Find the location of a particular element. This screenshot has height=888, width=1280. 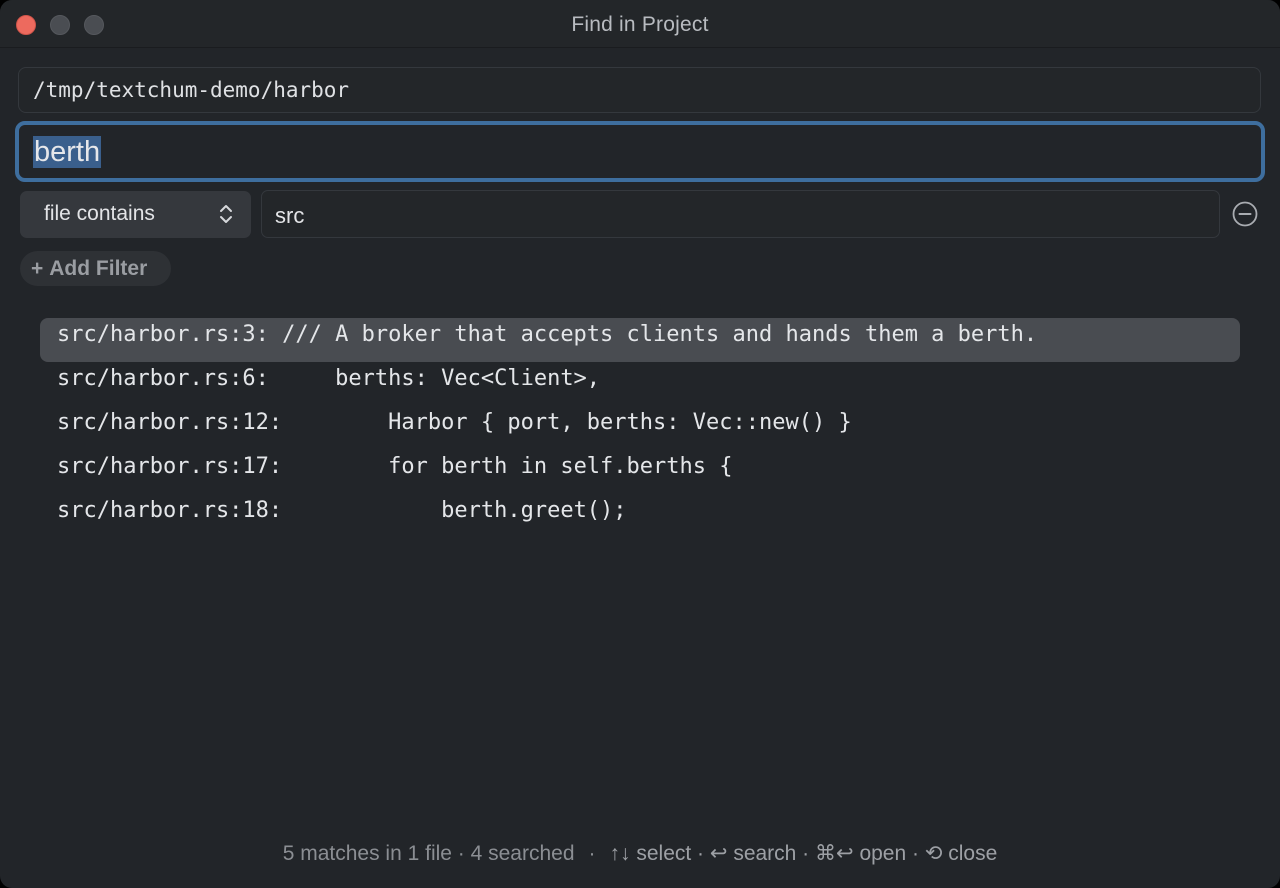

search-query-input: berth is located at coordinates (640, 151).